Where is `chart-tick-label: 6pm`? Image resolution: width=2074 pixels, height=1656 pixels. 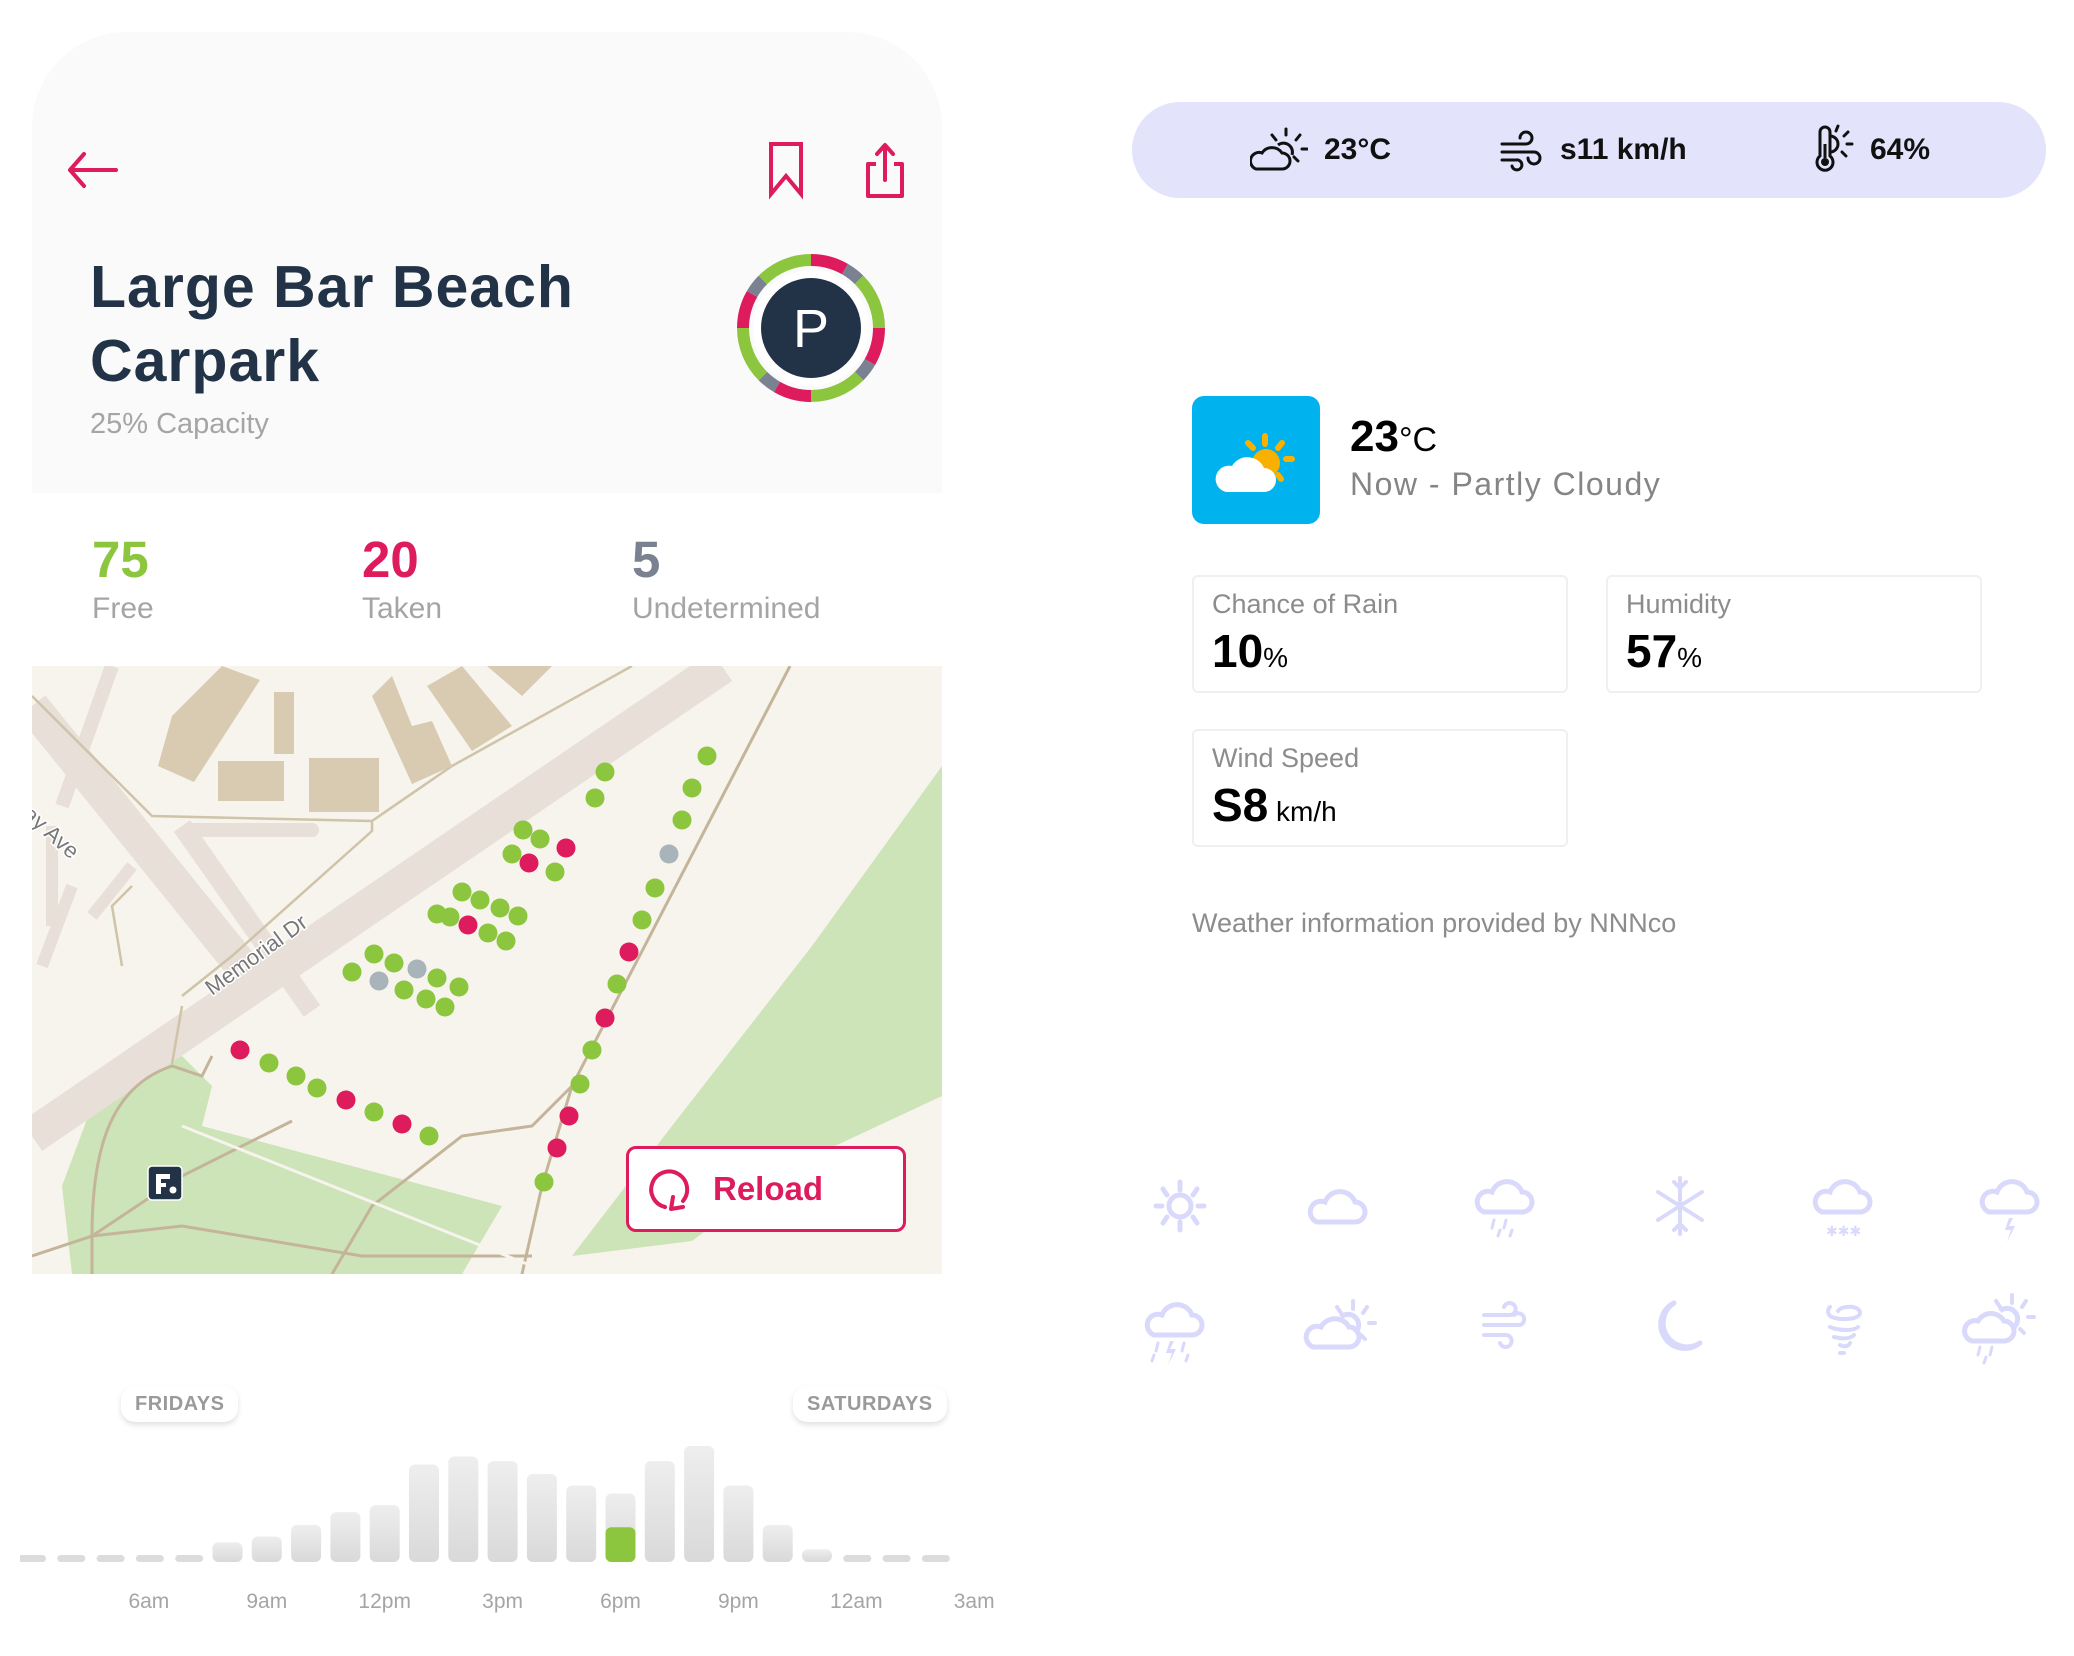
chart-tick-label: 6pm is located at coordinates (620, 1601).